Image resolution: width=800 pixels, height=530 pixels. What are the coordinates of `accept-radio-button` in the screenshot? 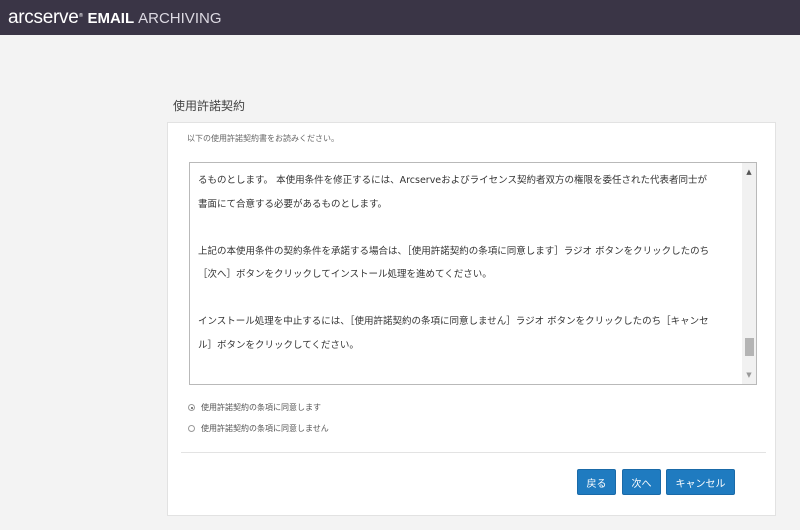 It's located at (191, 407).